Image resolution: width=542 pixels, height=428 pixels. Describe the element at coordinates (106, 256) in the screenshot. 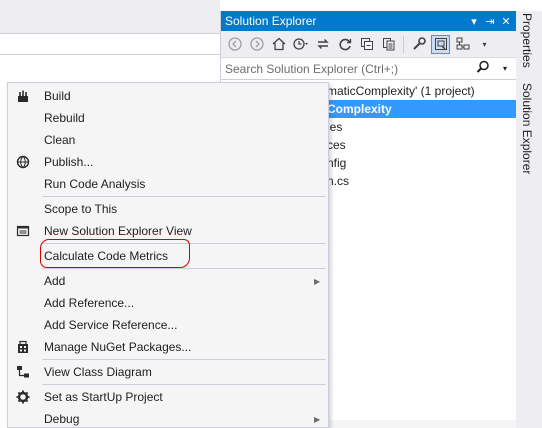

I see `menu-item-label: Calculate Code Metrics` at that location.